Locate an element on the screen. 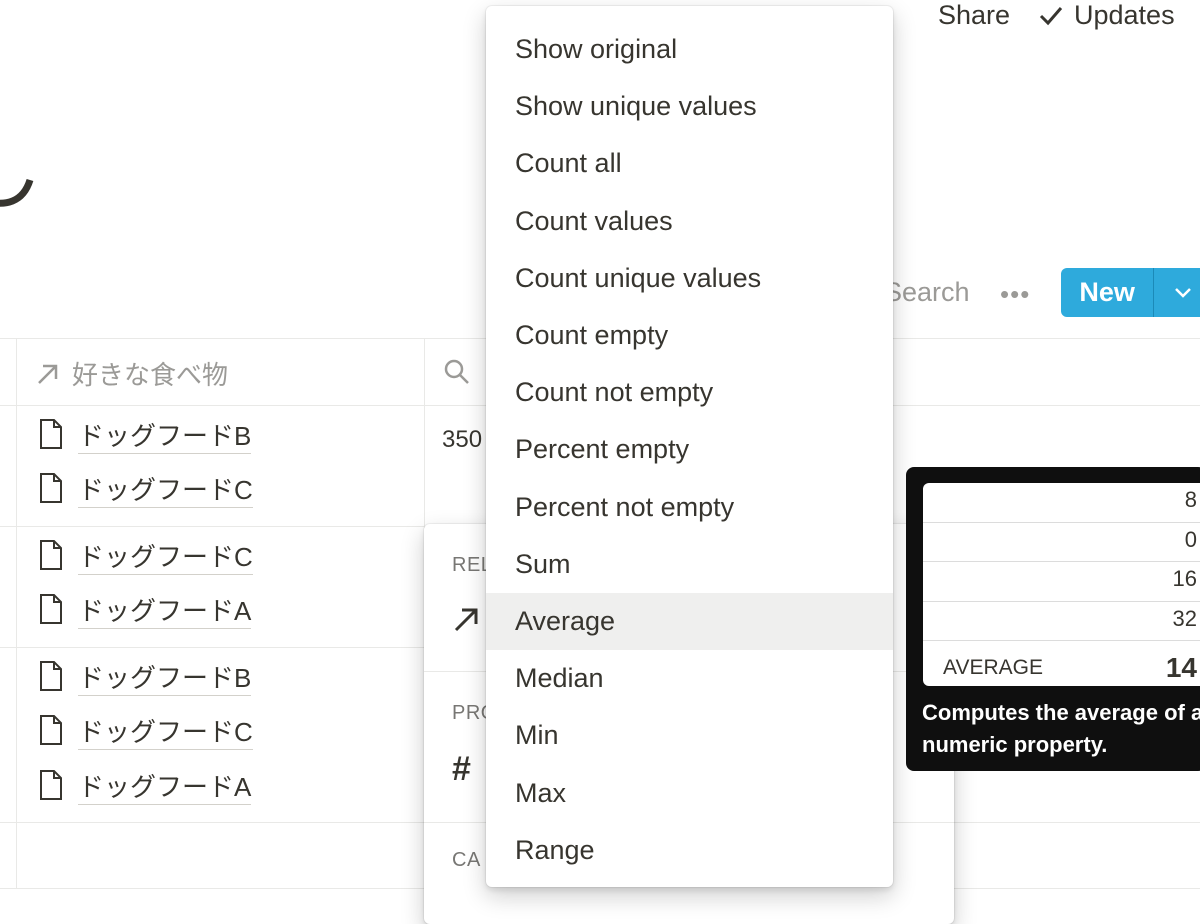  updates-button: Updates is located at coordinates (1106, 15).